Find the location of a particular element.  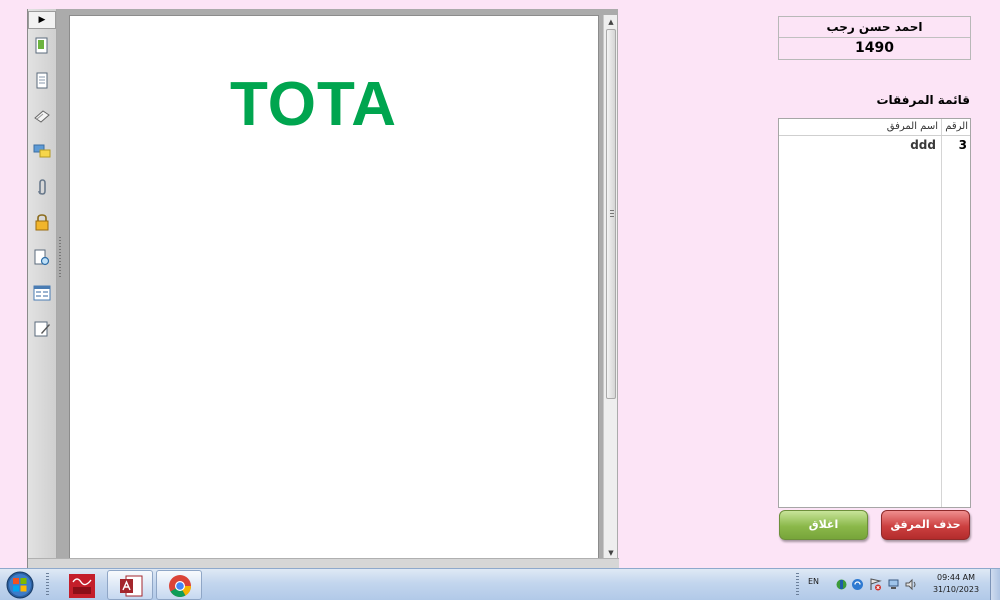

person-name: احمد حسن رجب is located at coordinates (874, 27).